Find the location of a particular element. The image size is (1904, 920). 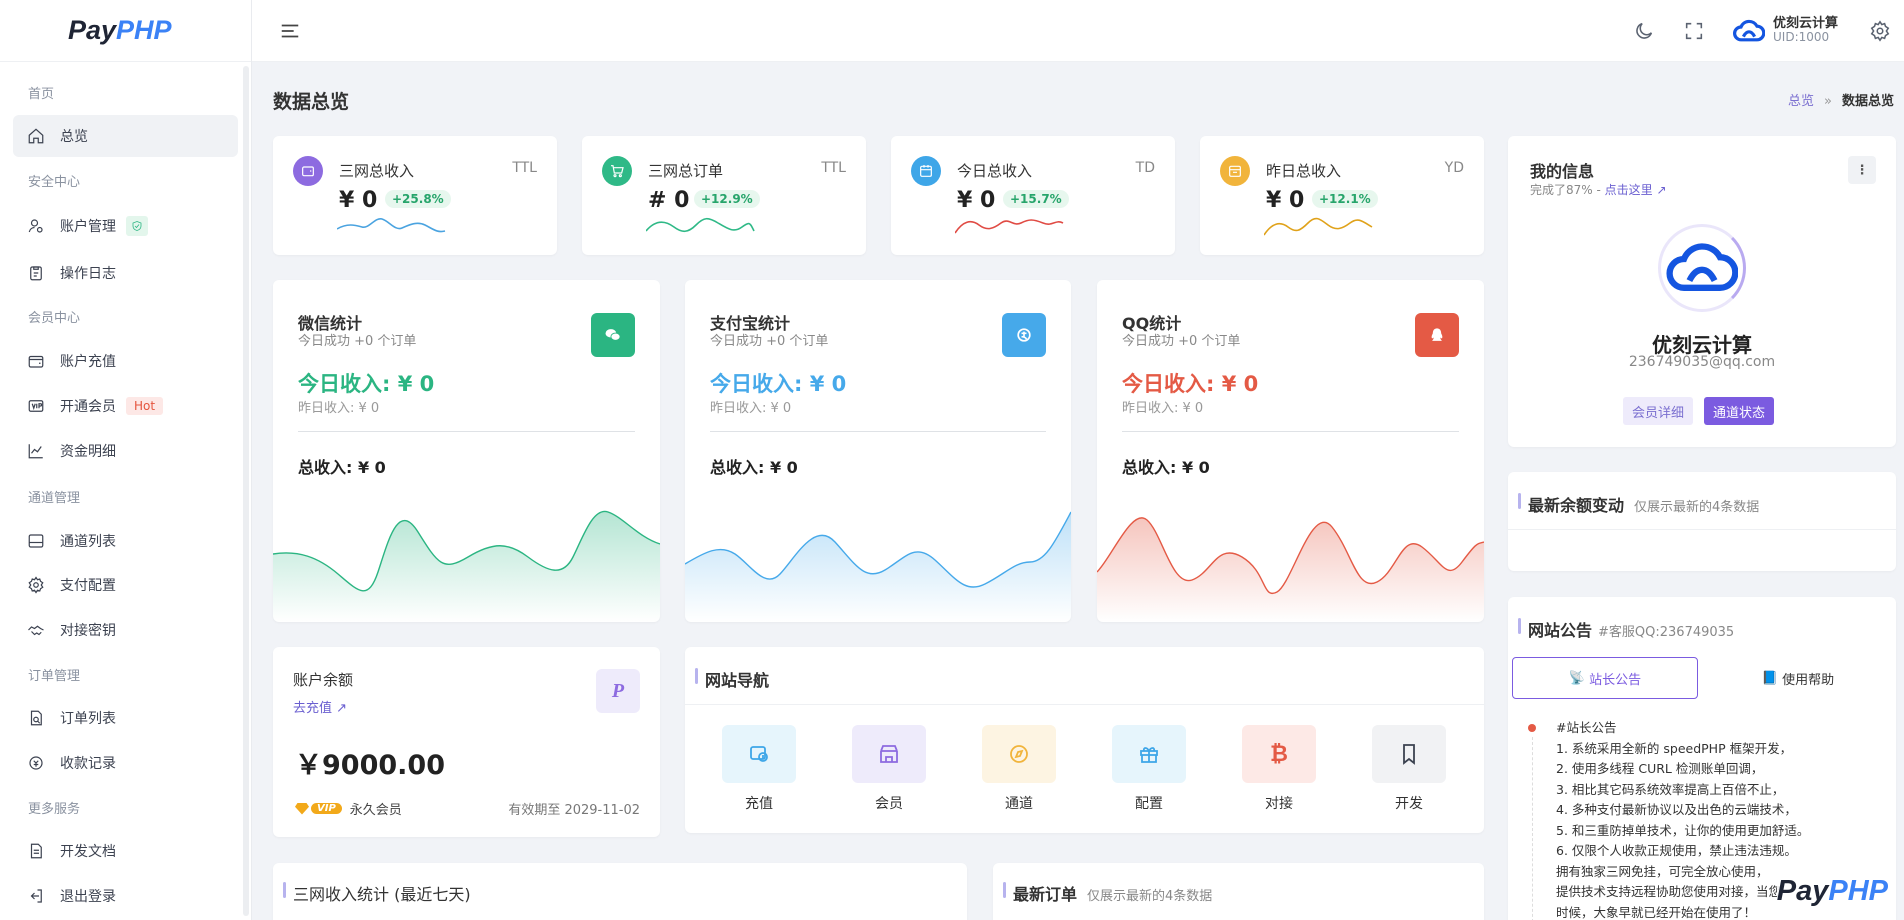

stat-card-total-orders: 三网总订单 TTL # 0 +12.9% is located at coordinates (724, 195).